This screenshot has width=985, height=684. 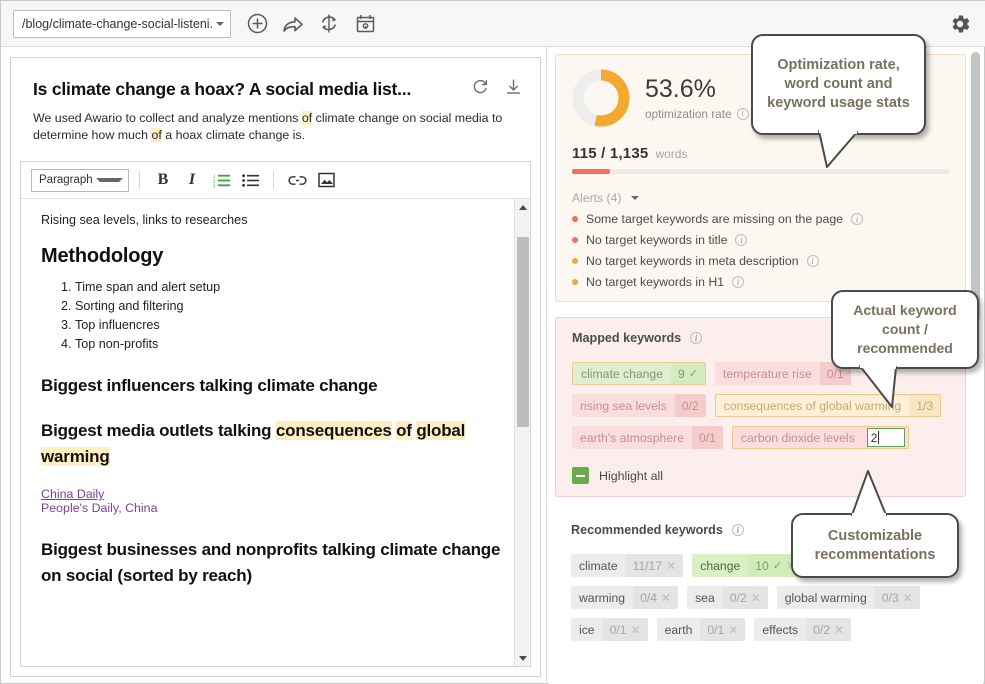 I want to click on mapped-title-text: Mapped keywords, so click(x=627, y=338).